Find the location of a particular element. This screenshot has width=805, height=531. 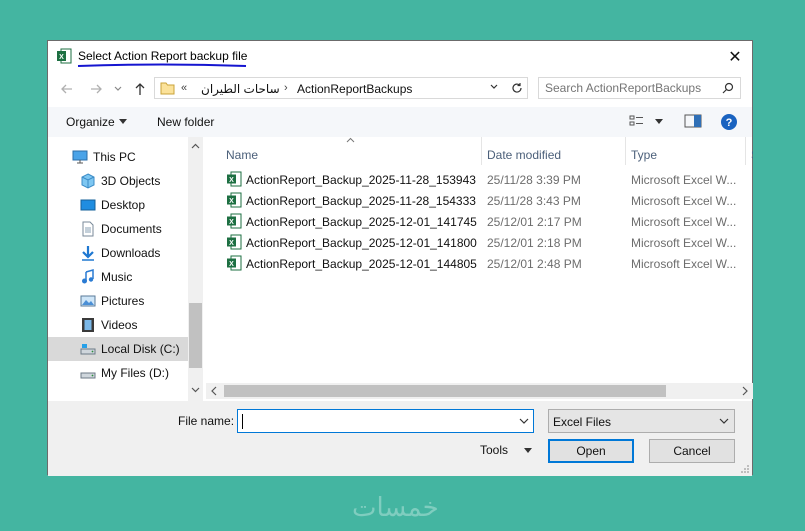

tree-item-label: Downloads is located at coordinates (131, 253).